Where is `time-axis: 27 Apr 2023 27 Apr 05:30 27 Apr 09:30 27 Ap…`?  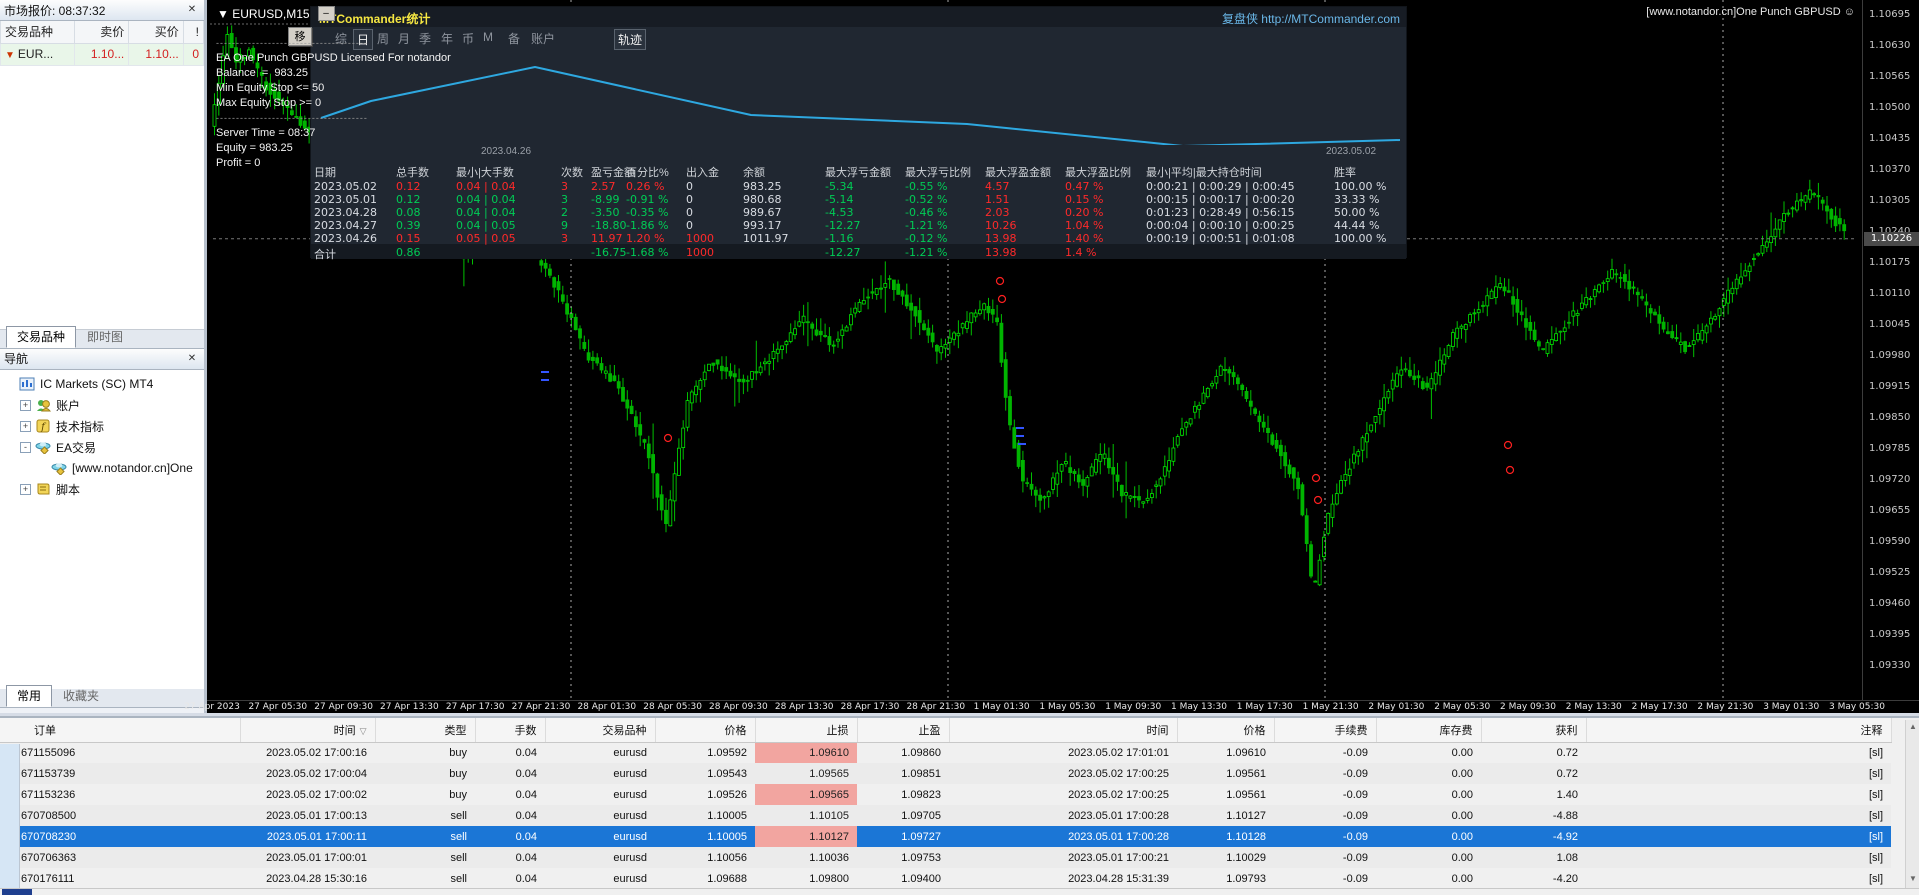
time-axis: 27 Apr 2023 27 Apr 05:30 27 Apr 09:30 27 Ap… is located at coordinates (1051, 706).